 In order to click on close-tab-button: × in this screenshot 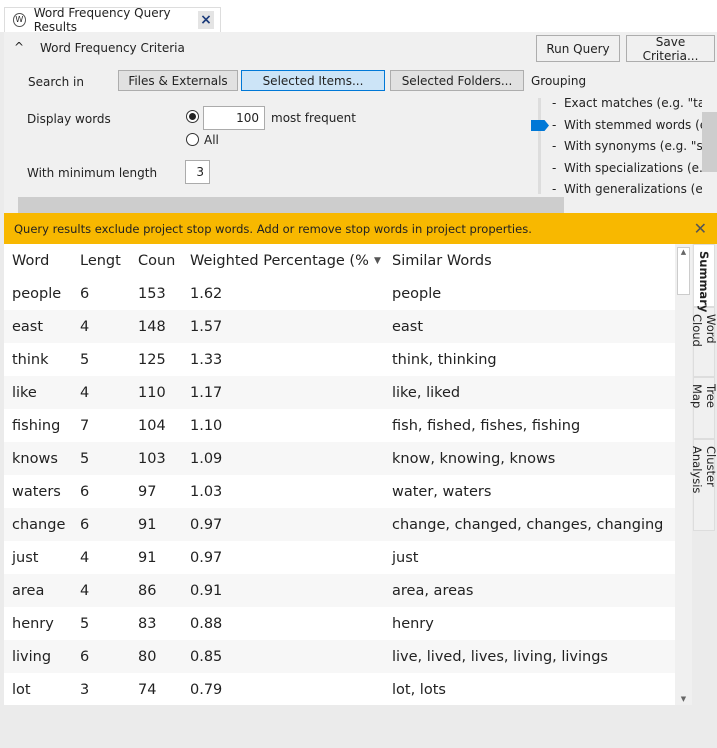, I will do `click(205, 20)`.